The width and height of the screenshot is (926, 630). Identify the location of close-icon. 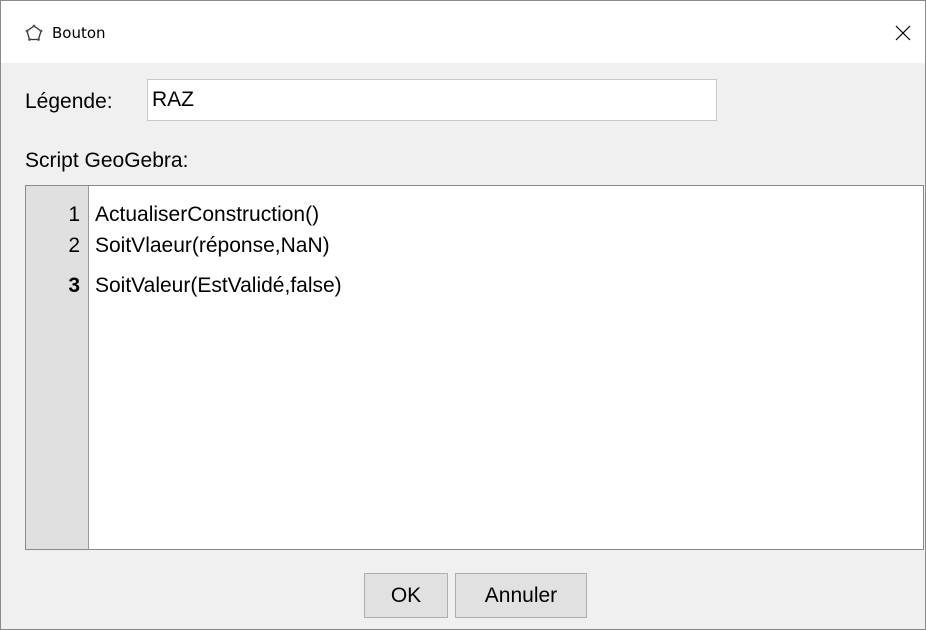
(903, 33).